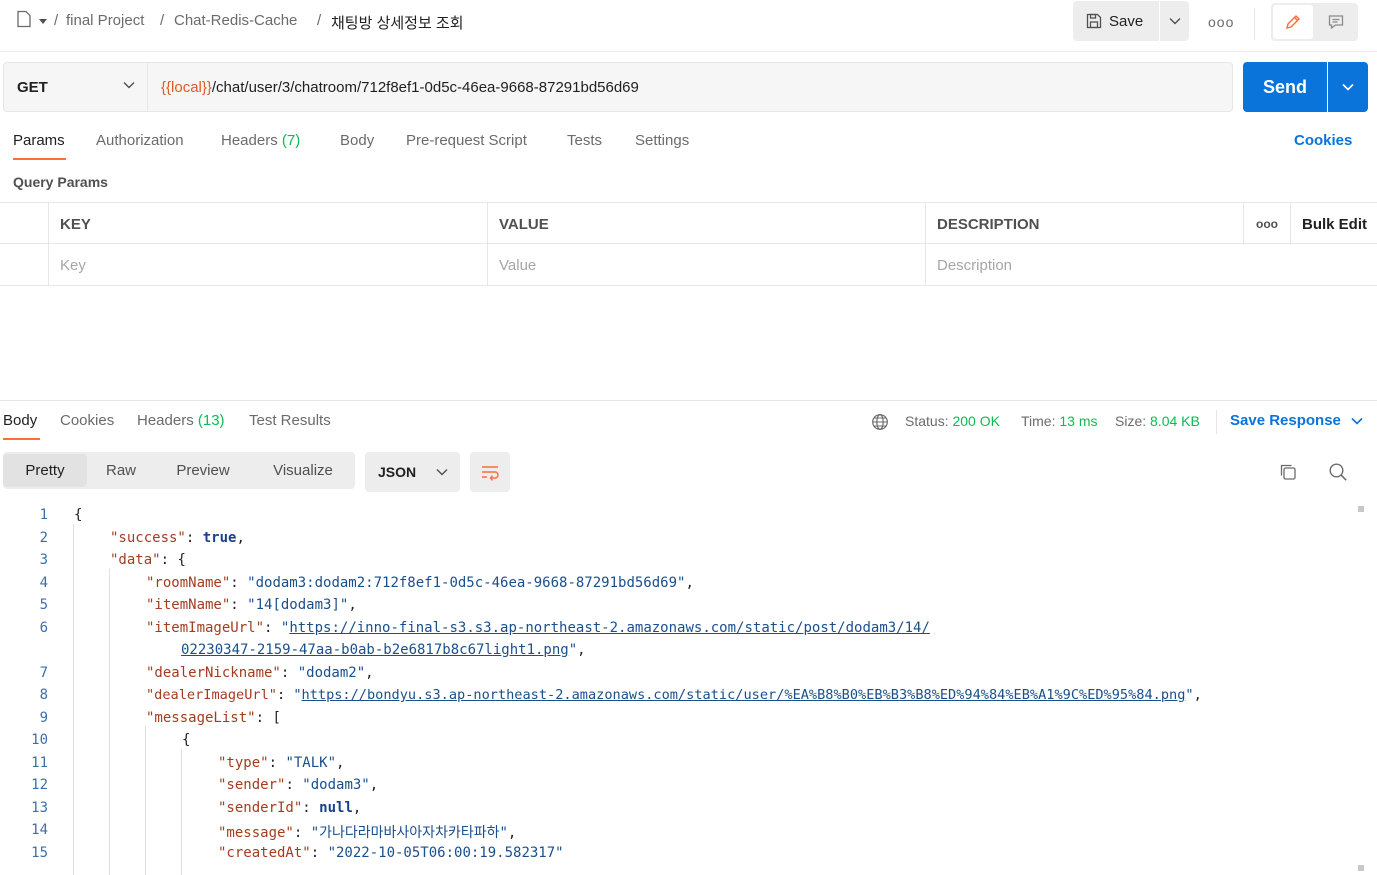  I want to click on param-value-input: Value, so click(706, 265).